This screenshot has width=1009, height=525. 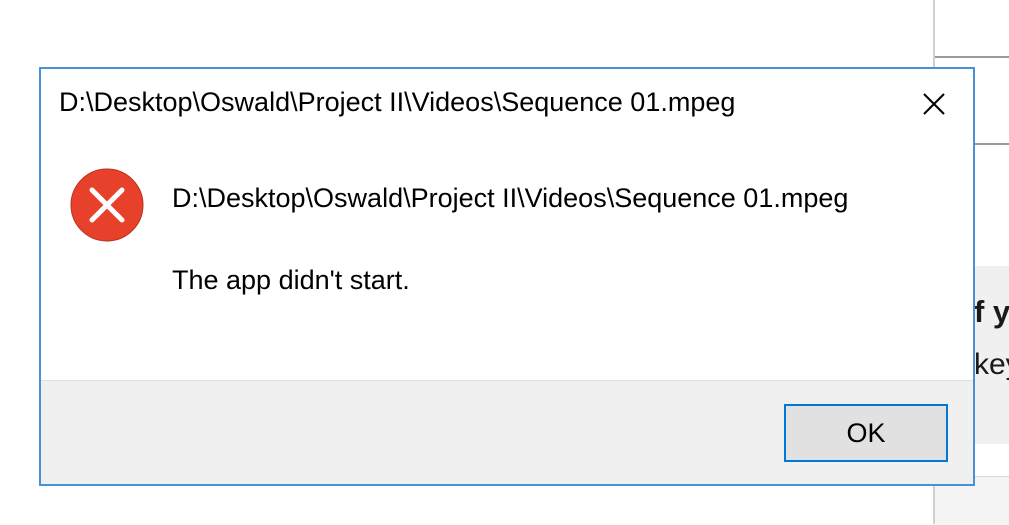 I want to click on close-button, so click(x=934, y=104).